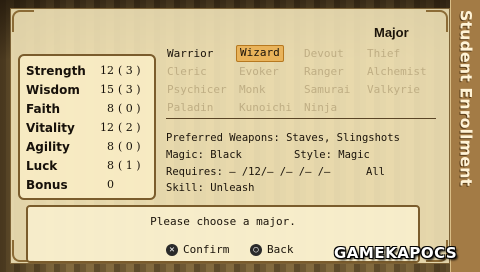 The height and width of the screenshot is (272, 480). What do you see at coordinates (110, 184) in the screenshot?
I see `stat-value: 0` at bounding box center [110, 184].